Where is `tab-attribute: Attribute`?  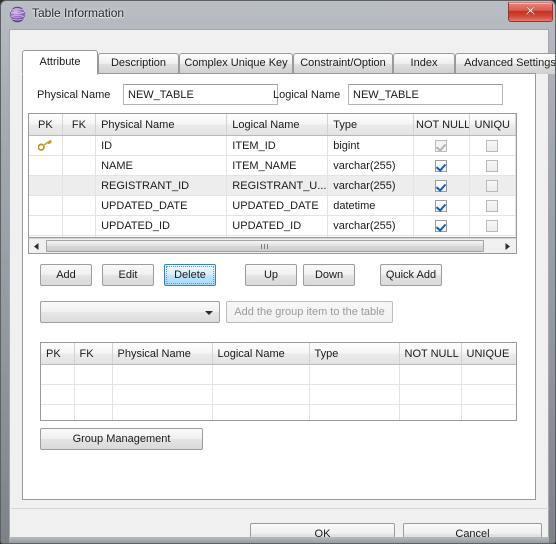 tab-attribute: Attribute is located at coordinates (60, 62).